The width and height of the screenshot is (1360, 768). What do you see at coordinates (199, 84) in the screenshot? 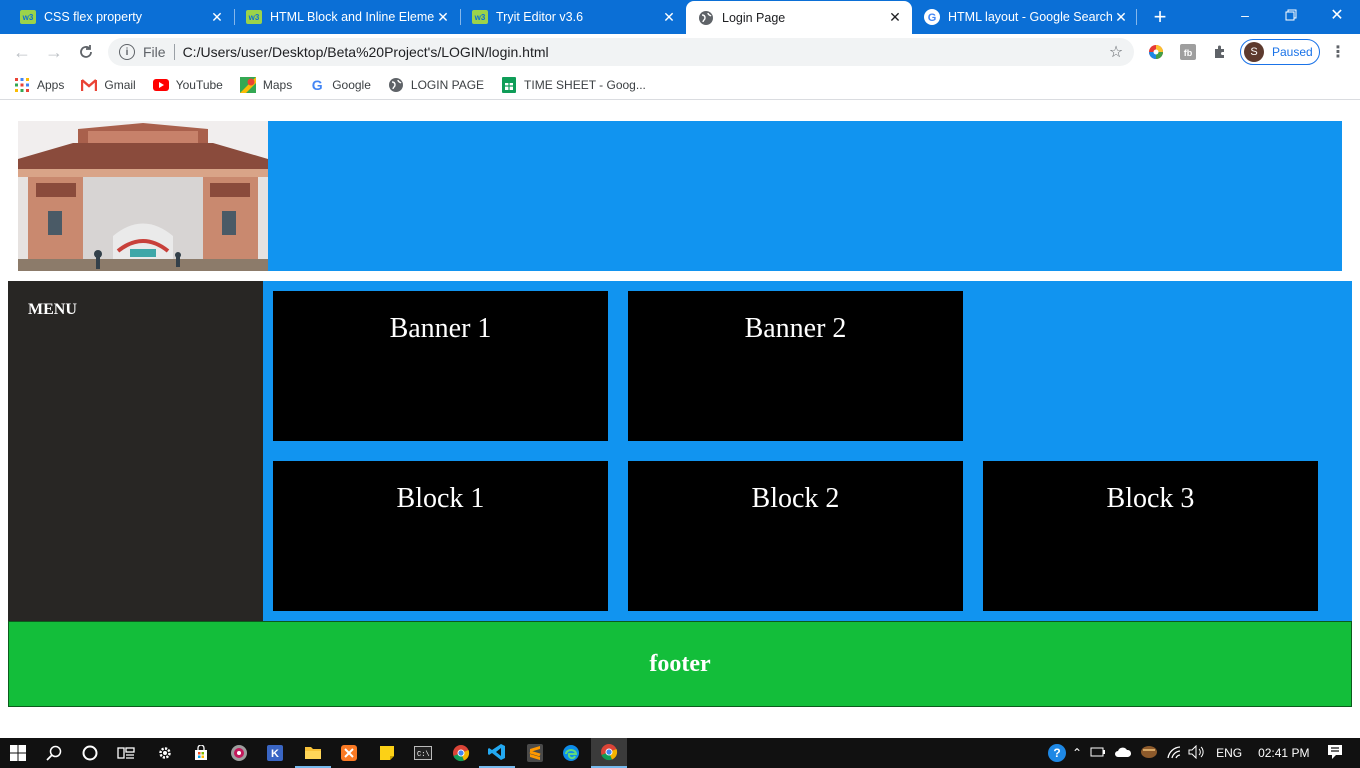
I see `bookmark-label: YouTube` at bounding box center [199, 84].